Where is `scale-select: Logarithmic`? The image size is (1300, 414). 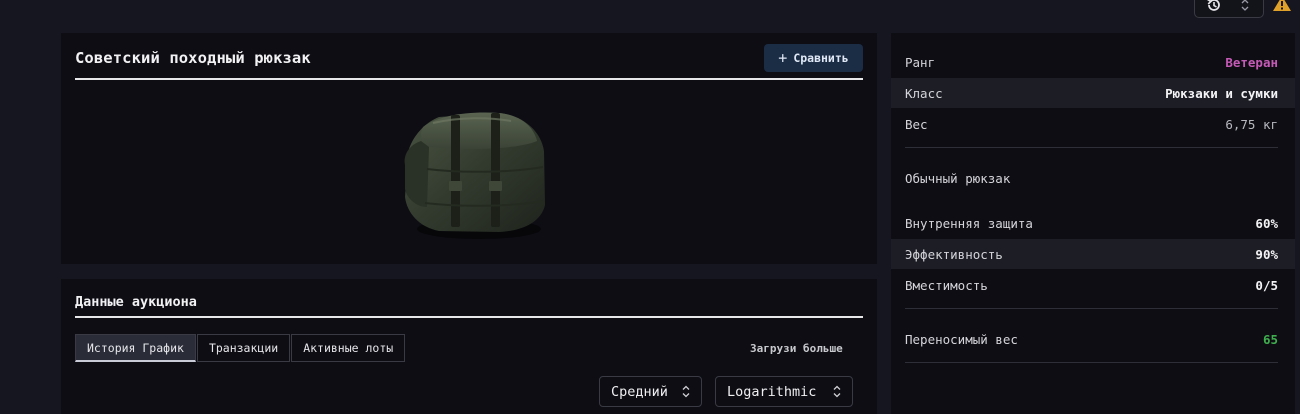 scale-select: Logarithmic is located at coordinates (784, 391).